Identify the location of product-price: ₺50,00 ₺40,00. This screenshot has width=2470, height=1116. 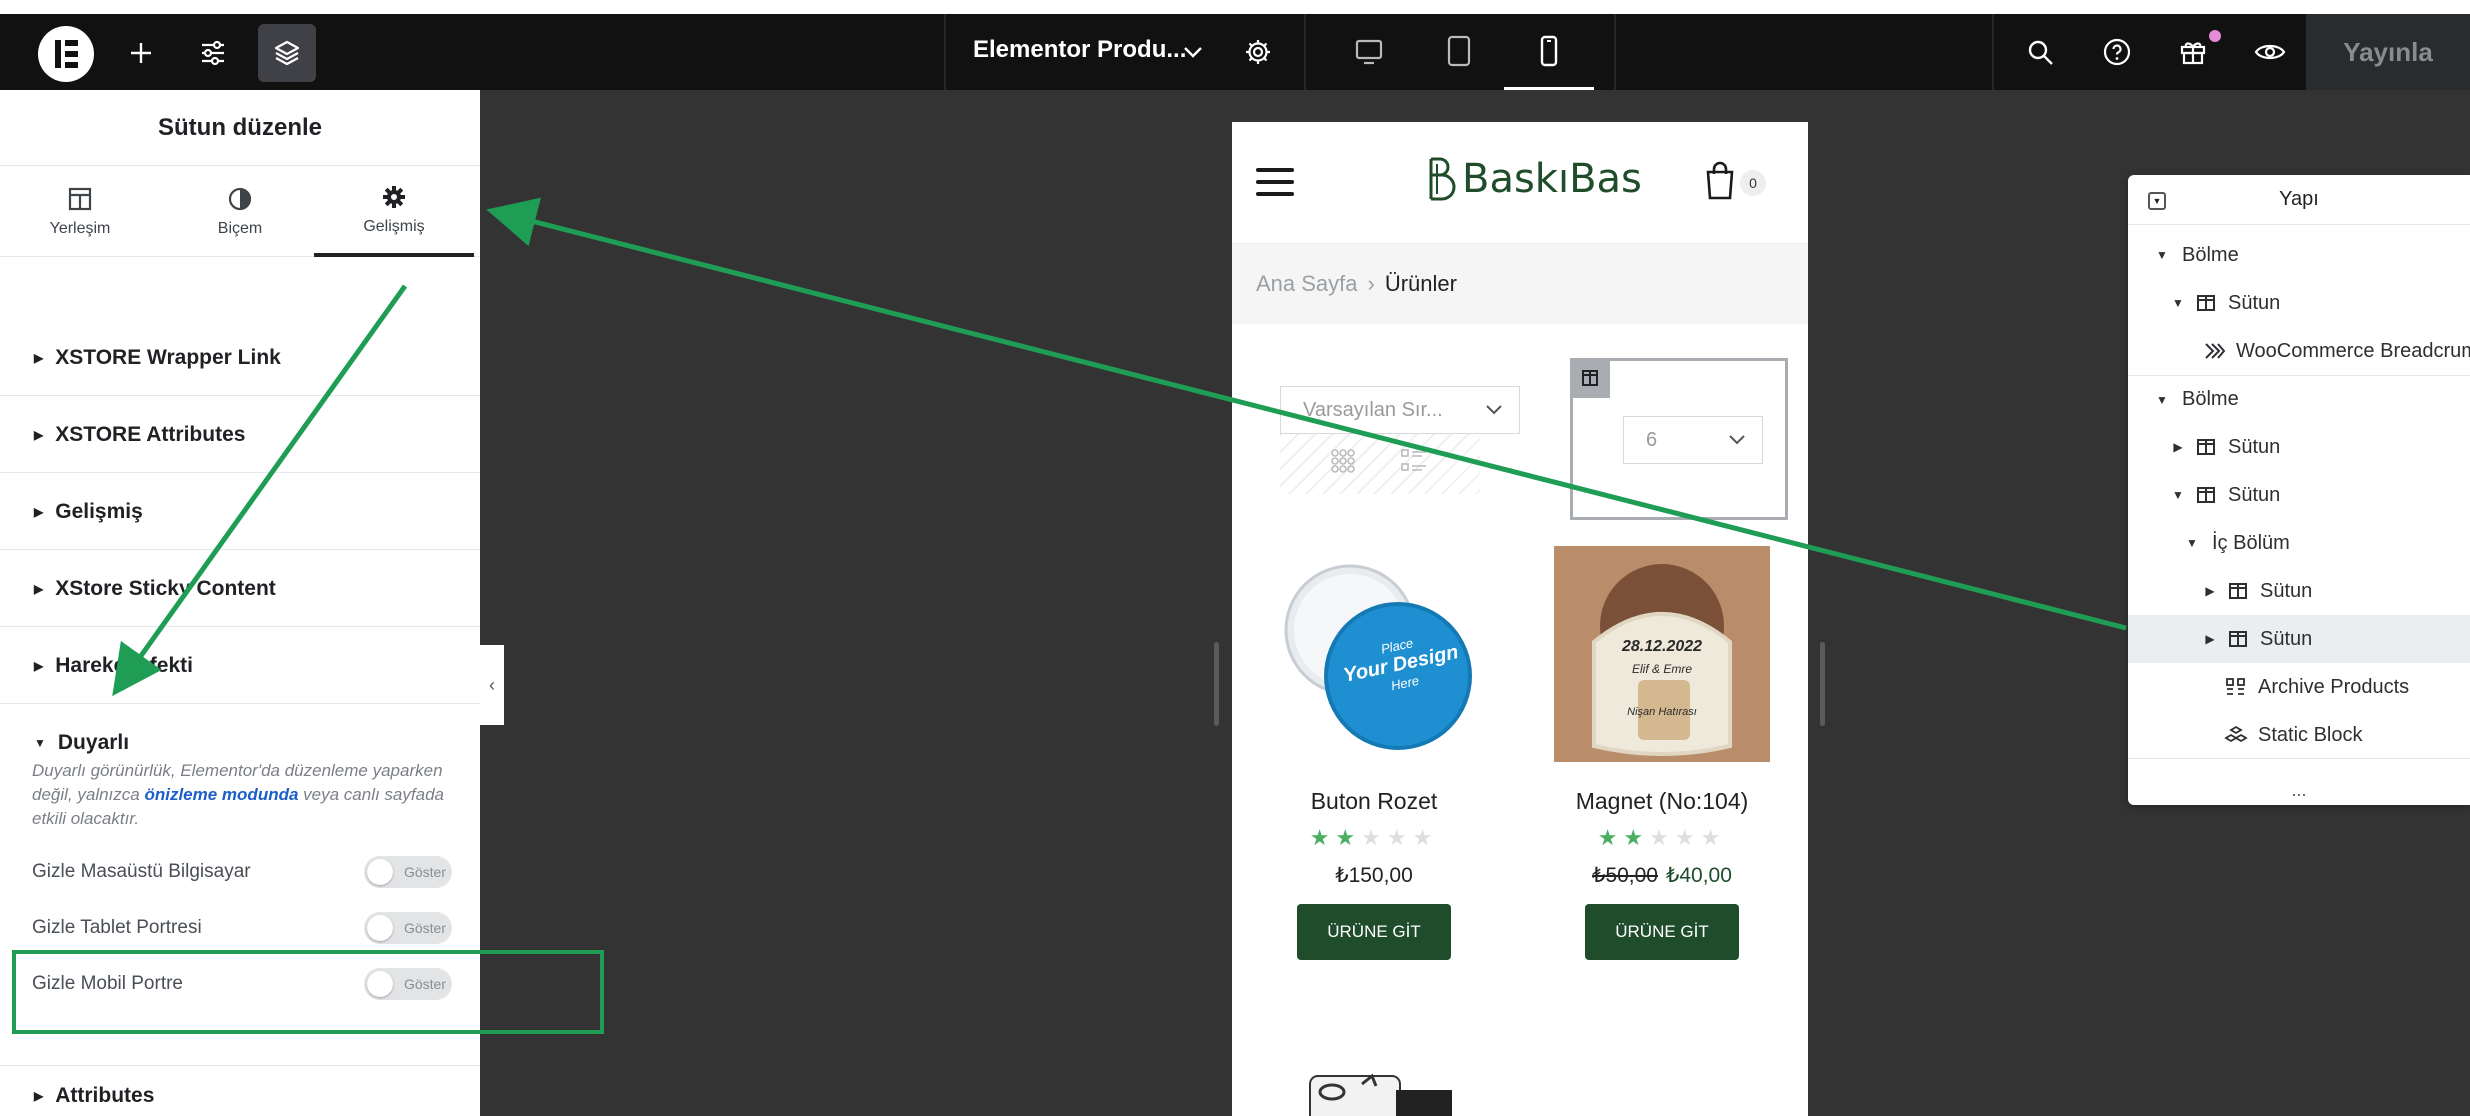
(1662, 875).